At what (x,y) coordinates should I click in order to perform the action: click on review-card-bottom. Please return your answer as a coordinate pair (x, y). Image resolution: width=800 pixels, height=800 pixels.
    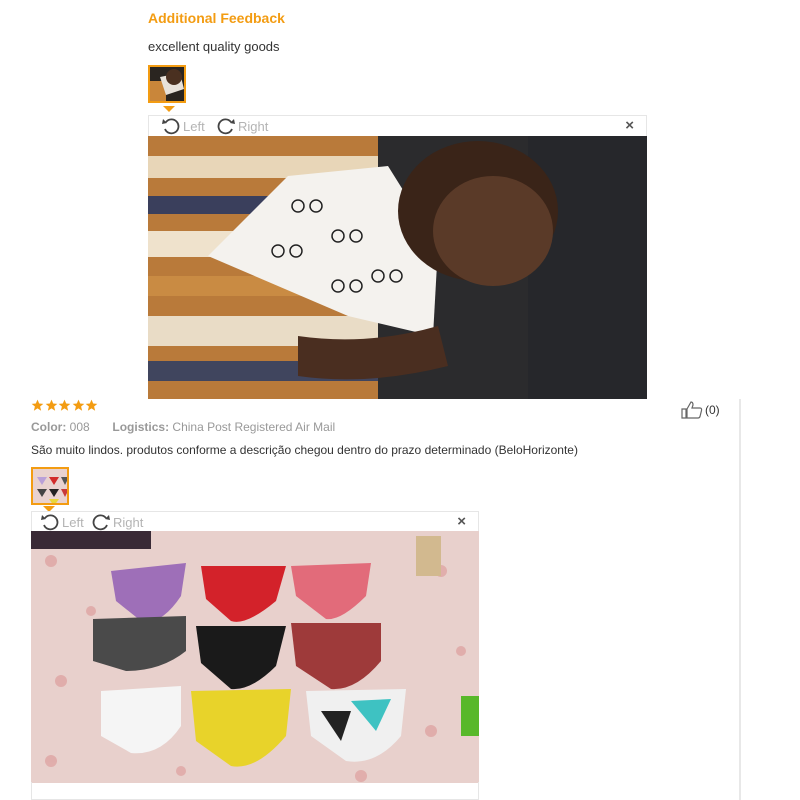
    Looking at the image, I should click on (255, 791).